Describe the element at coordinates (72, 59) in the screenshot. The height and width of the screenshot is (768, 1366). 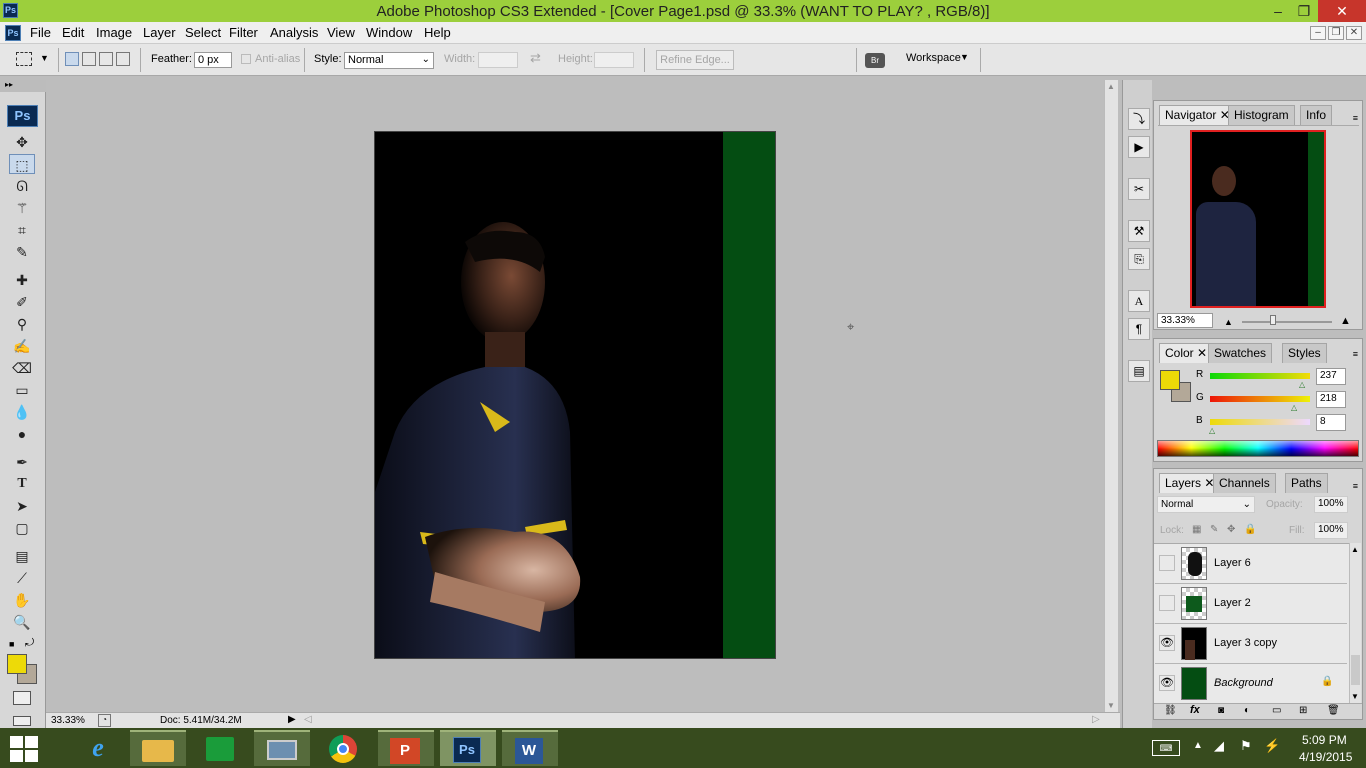
I see `new-selection-icon` at that location.